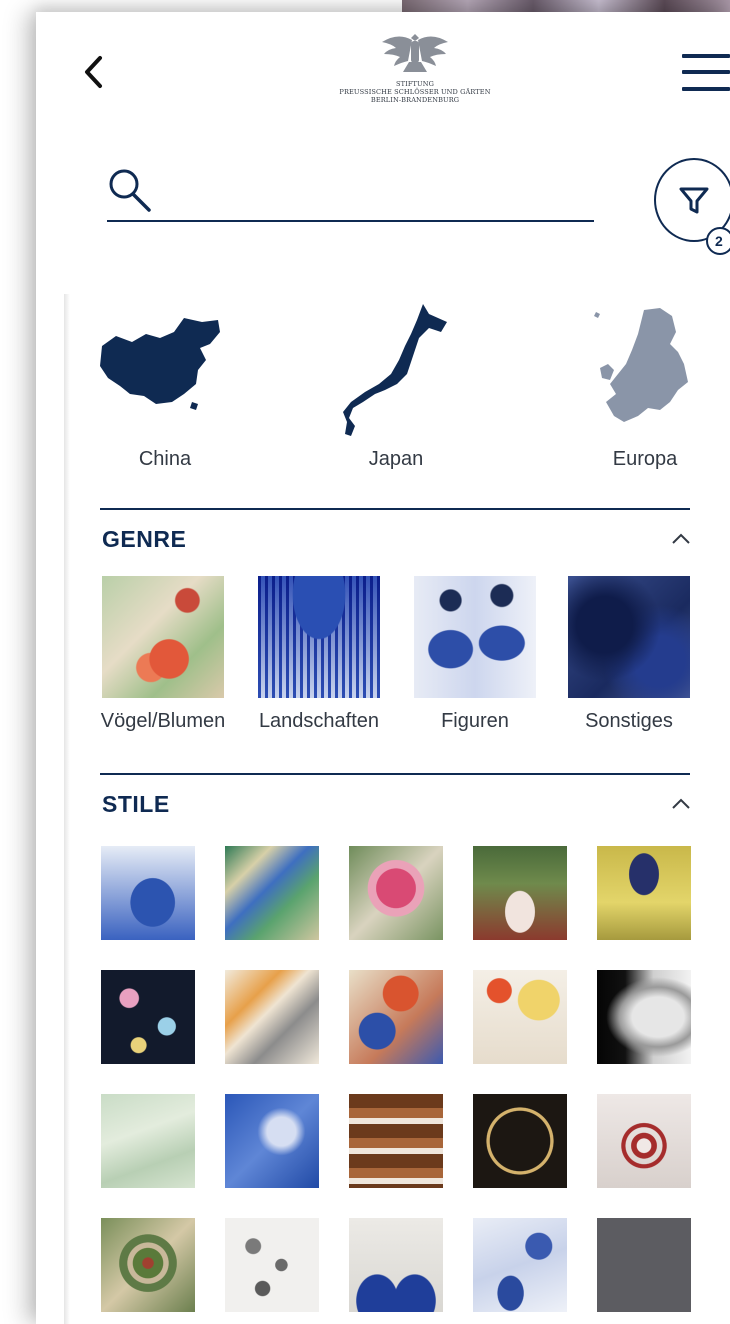  I want to click on prussian-eagle-icon, so click(415, 53).